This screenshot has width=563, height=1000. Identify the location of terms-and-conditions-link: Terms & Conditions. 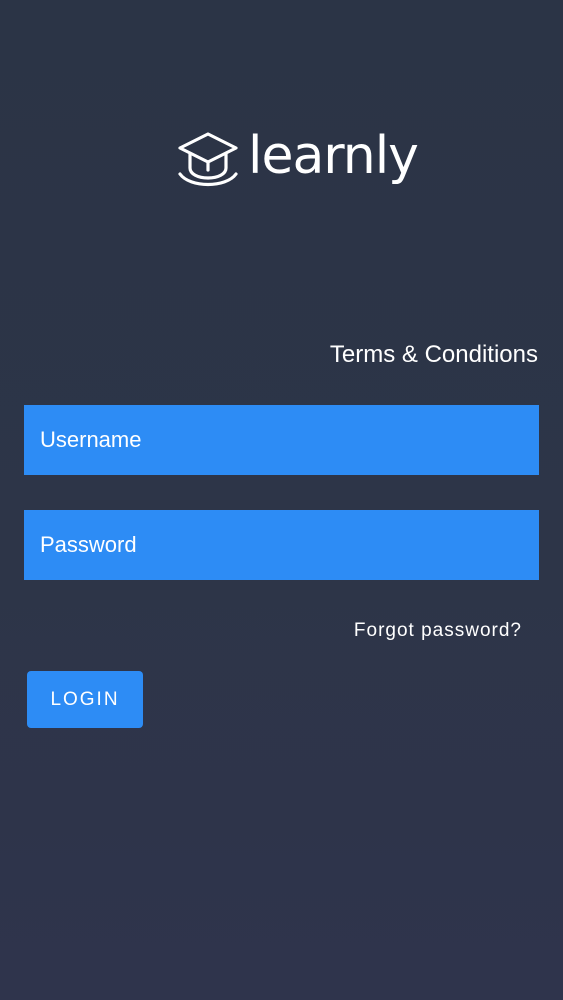
(434, 355).